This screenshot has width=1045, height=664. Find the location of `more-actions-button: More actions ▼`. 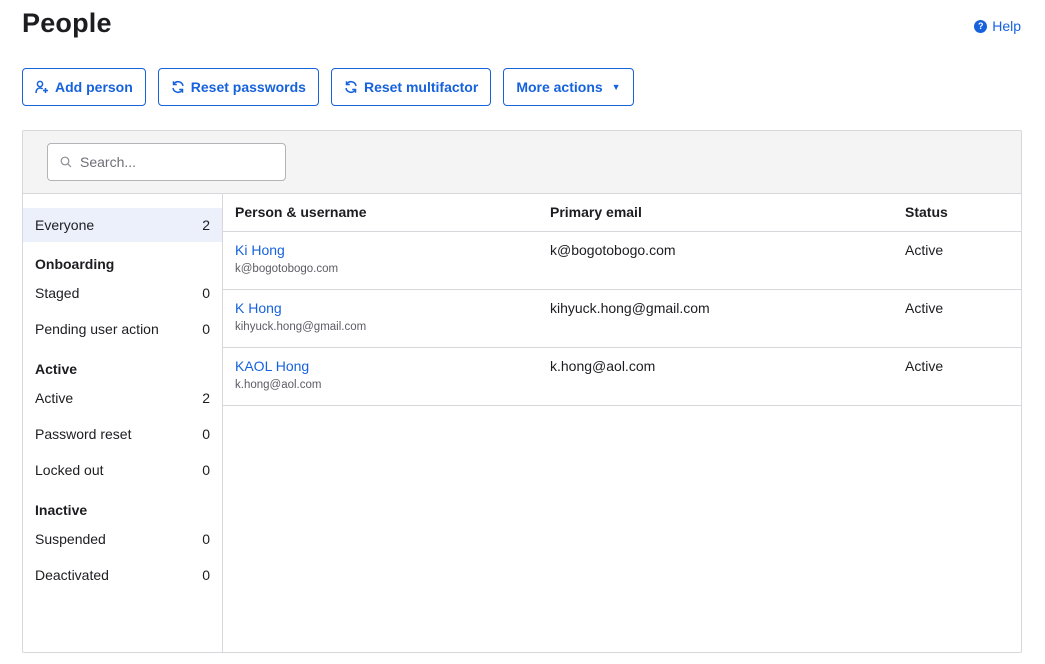

more-actions-button: More actions ▼ is located at coordinates (568, 87).